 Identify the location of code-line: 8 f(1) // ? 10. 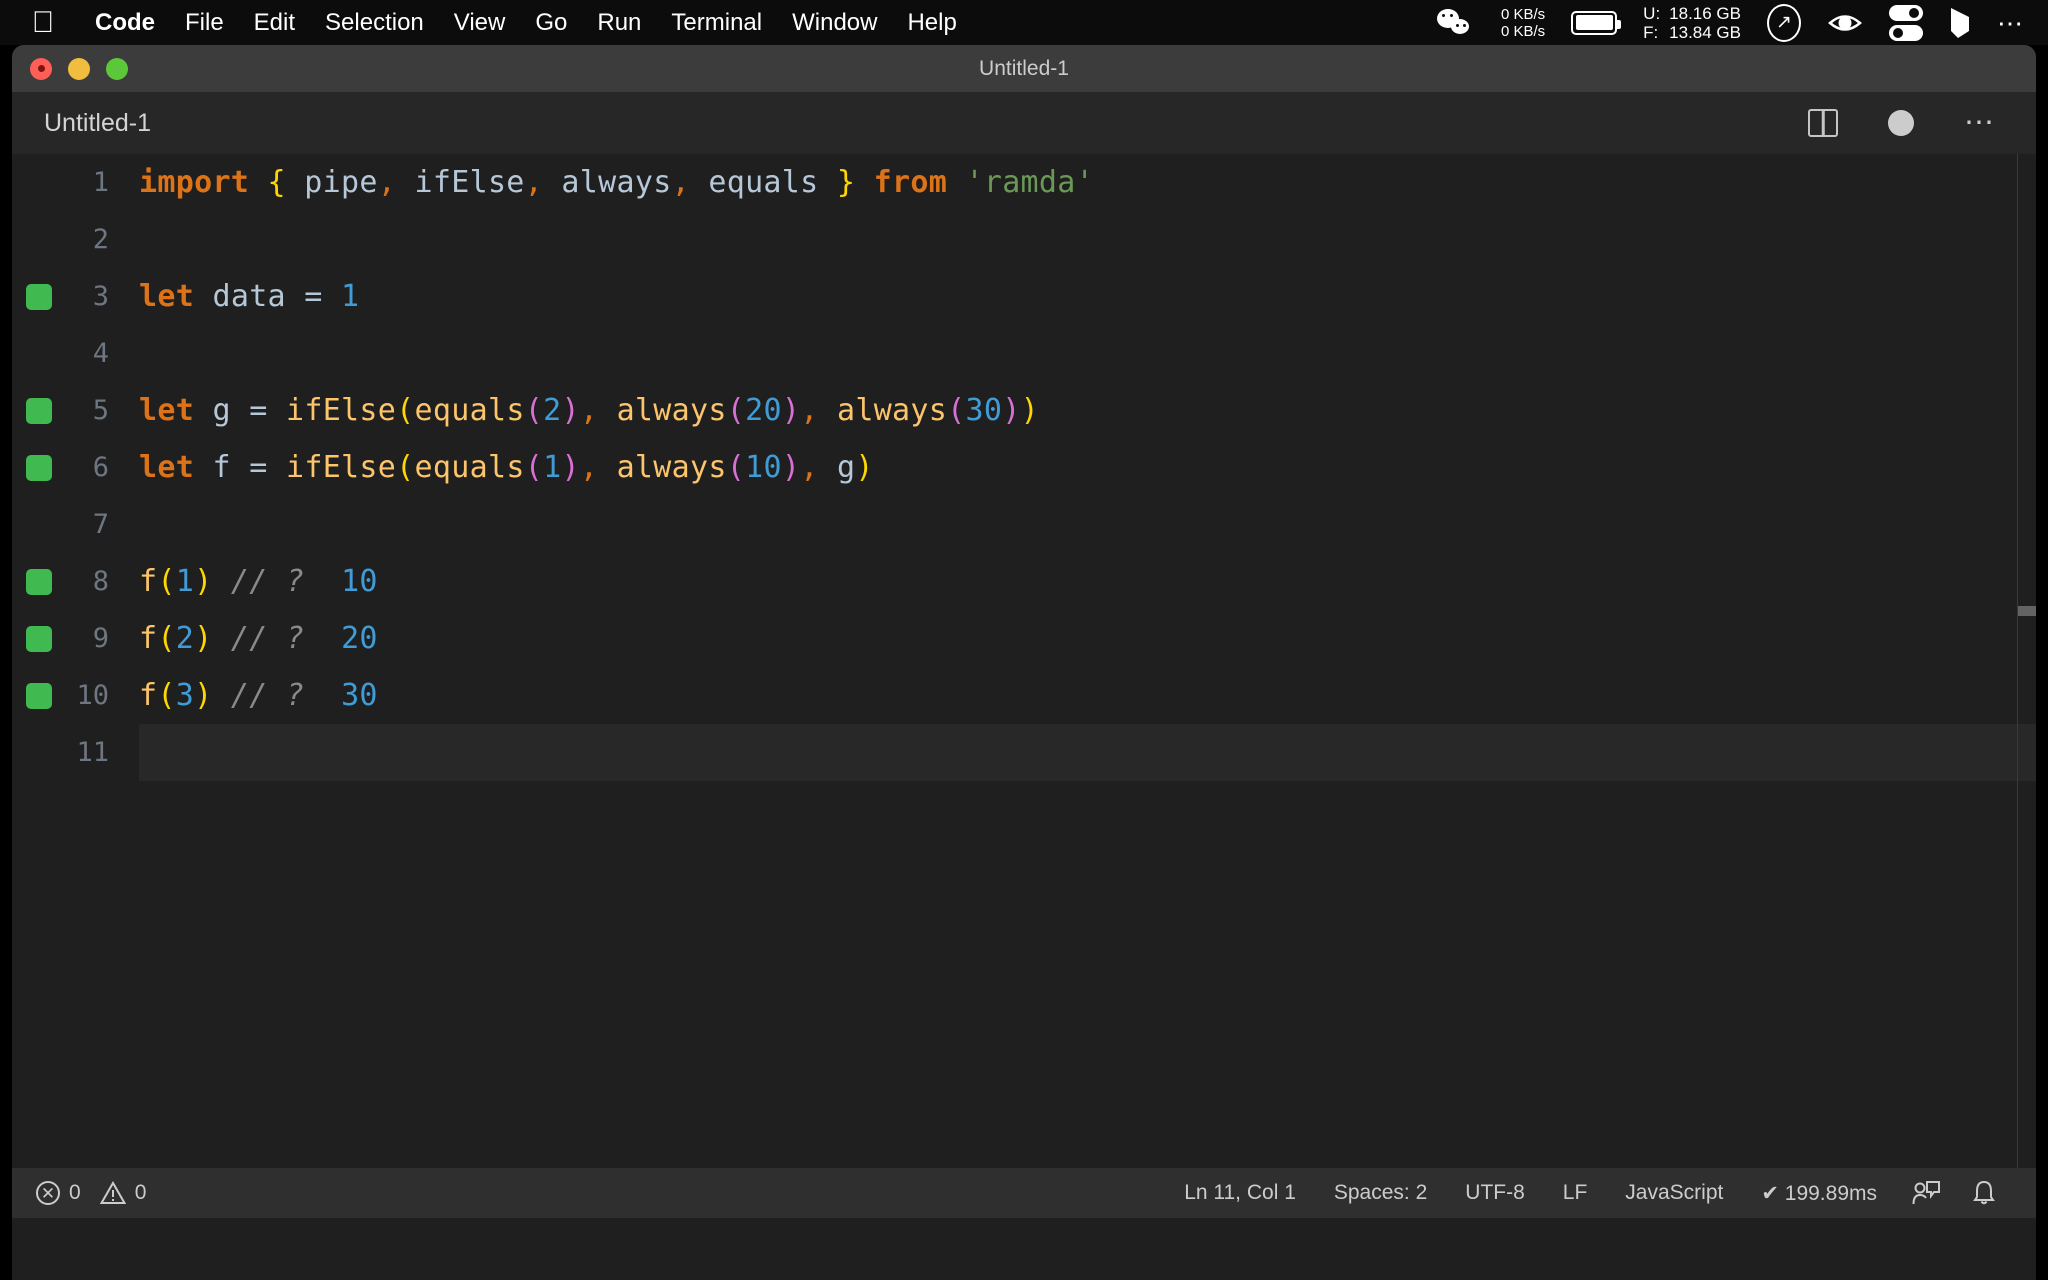
(1024, 581).